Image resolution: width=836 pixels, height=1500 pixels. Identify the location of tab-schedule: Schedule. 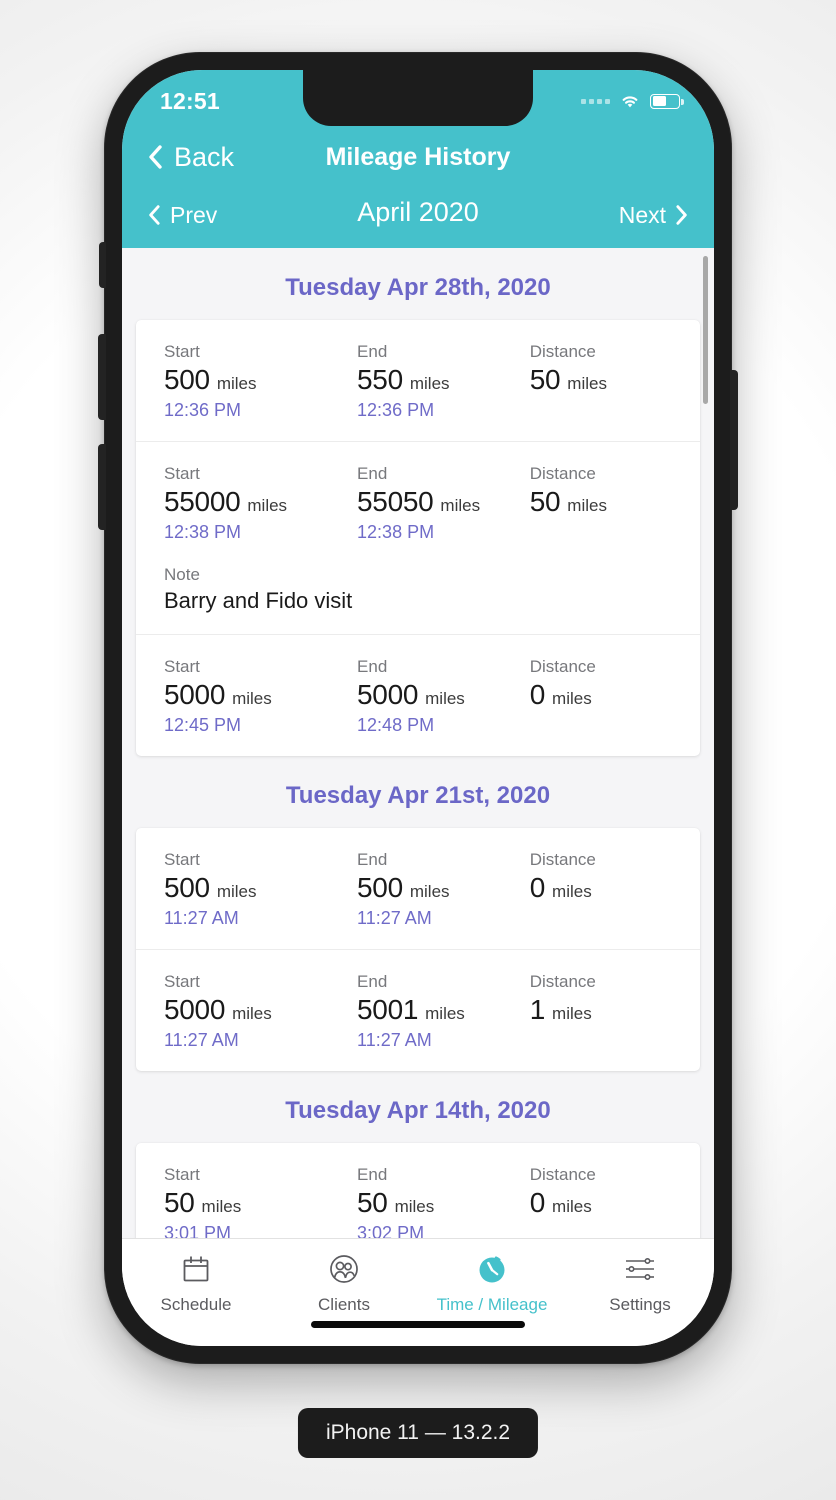
(196, 1283).